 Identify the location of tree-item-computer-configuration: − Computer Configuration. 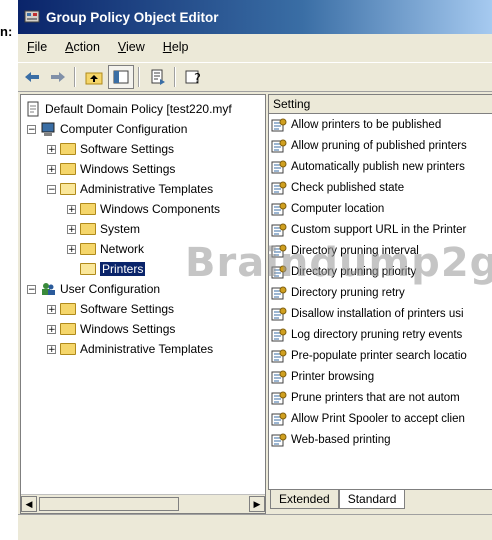
(107, 129).